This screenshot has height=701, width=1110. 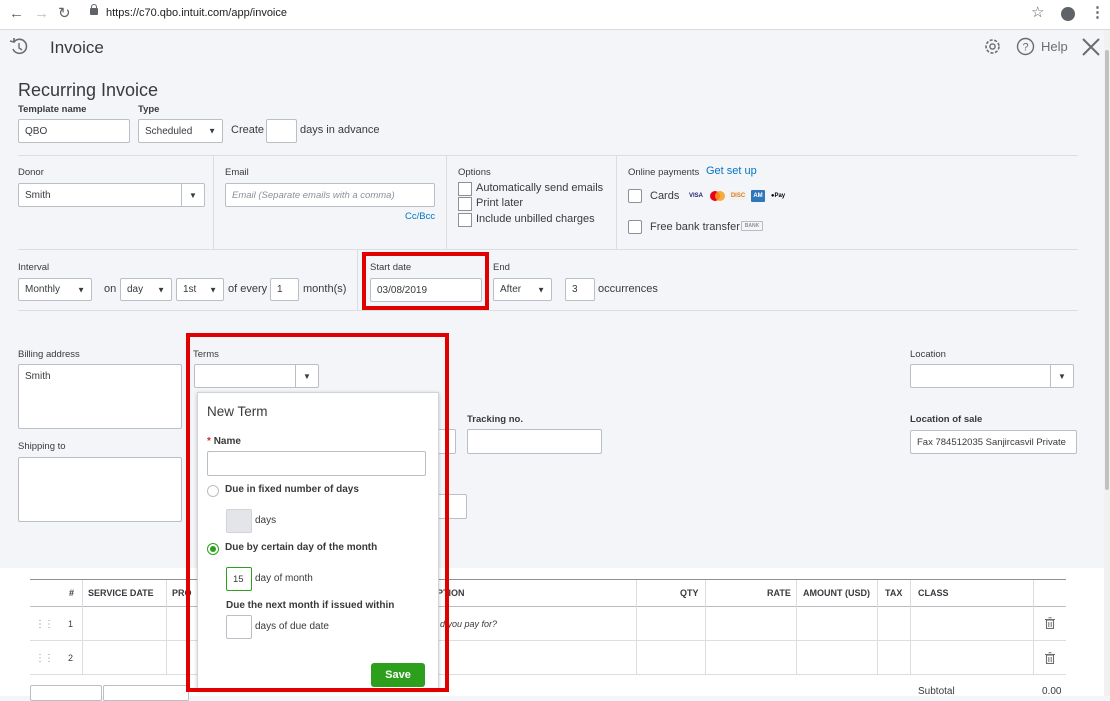 I want to click on email-input: Email (Separate emails with a comma), so click(x=330, y=195).